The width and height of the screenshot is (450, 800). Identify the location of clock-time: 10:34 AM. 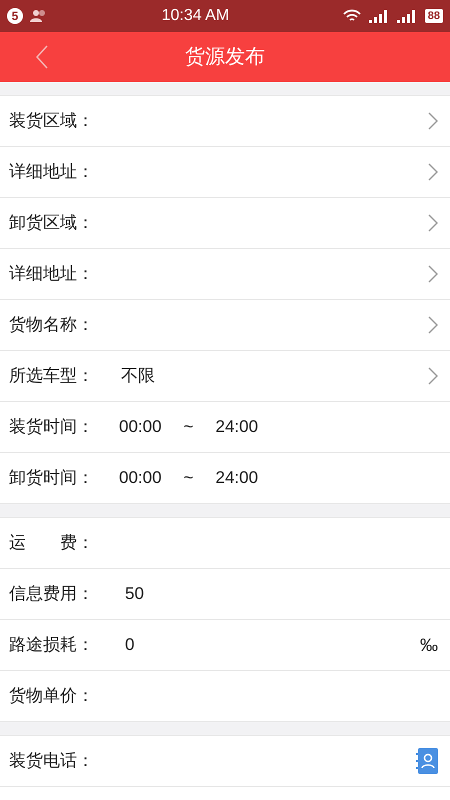
(196, 16).